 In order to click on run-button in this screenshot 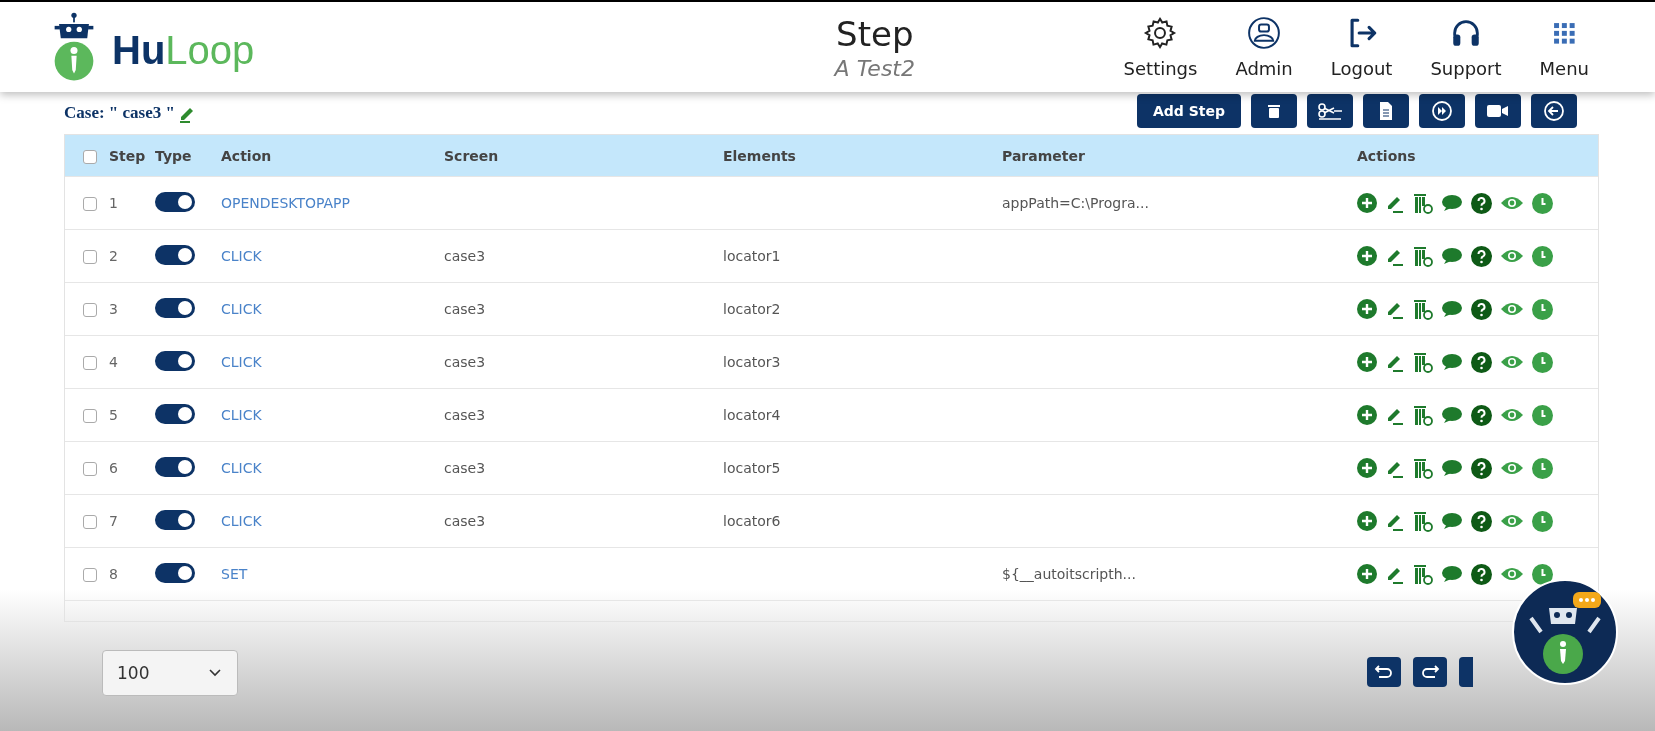, I will do `click(1442, 111)`.